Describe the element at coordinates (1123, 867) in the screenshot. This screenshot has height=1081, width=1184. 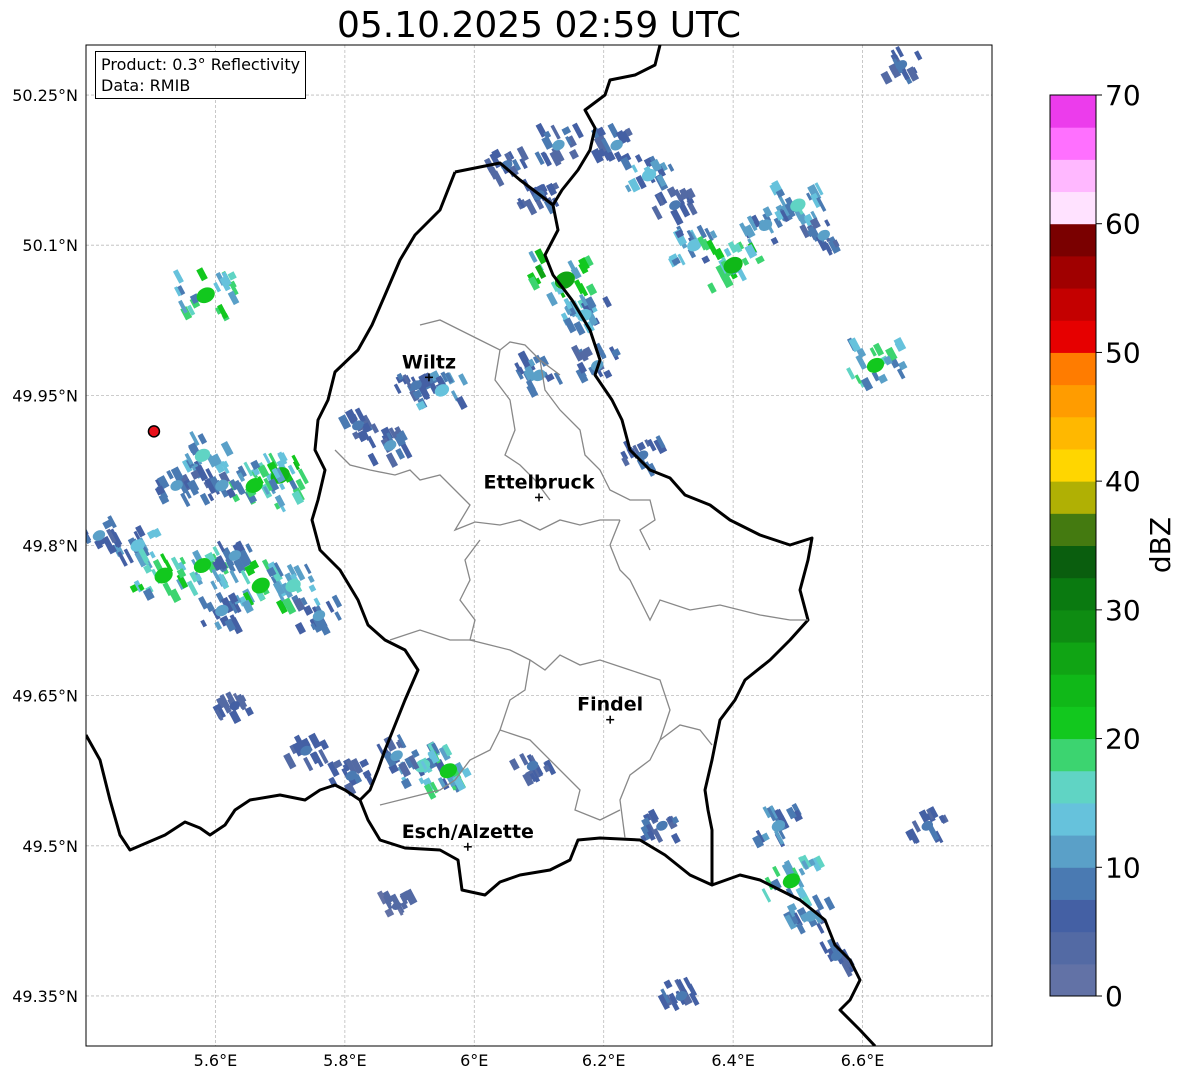
I see `colorbar-tick-label: 10` at that location.